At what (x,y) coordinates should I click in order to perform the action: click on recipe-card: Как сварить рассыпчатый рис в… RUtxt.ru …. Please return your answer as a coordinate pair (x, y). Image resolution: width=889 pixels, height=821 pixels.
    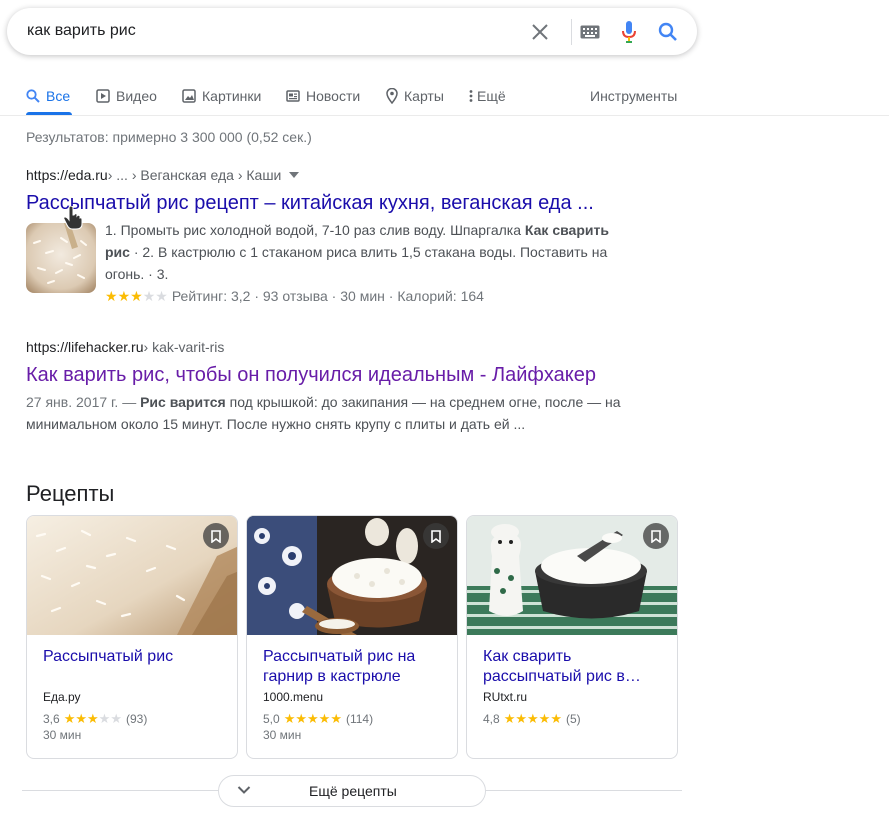
    Looking at the image, I should click on (572, 637).